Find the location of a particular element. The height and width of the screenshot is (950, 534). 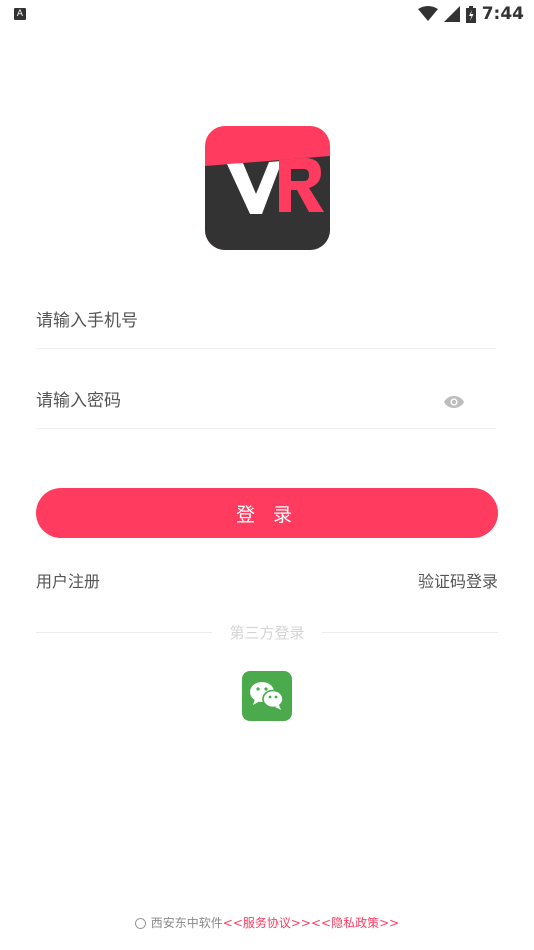

wifi-icon is located at coordinates (427, 13).